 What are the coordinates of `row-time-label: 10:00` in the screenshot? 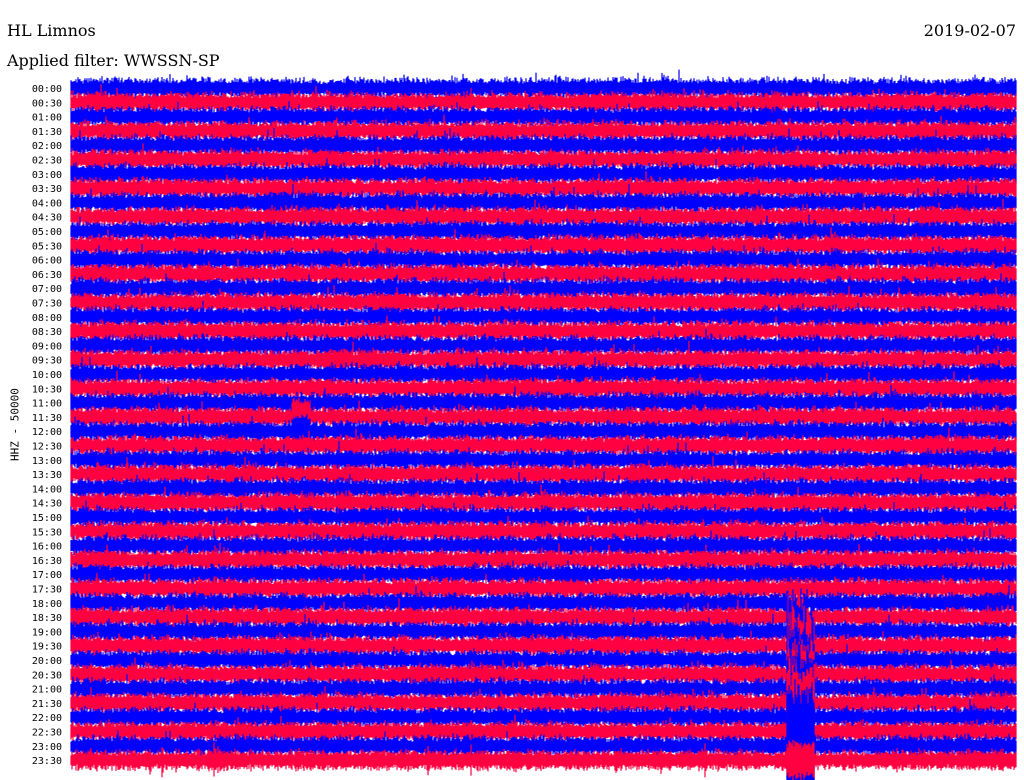 It's located at (47, 375).